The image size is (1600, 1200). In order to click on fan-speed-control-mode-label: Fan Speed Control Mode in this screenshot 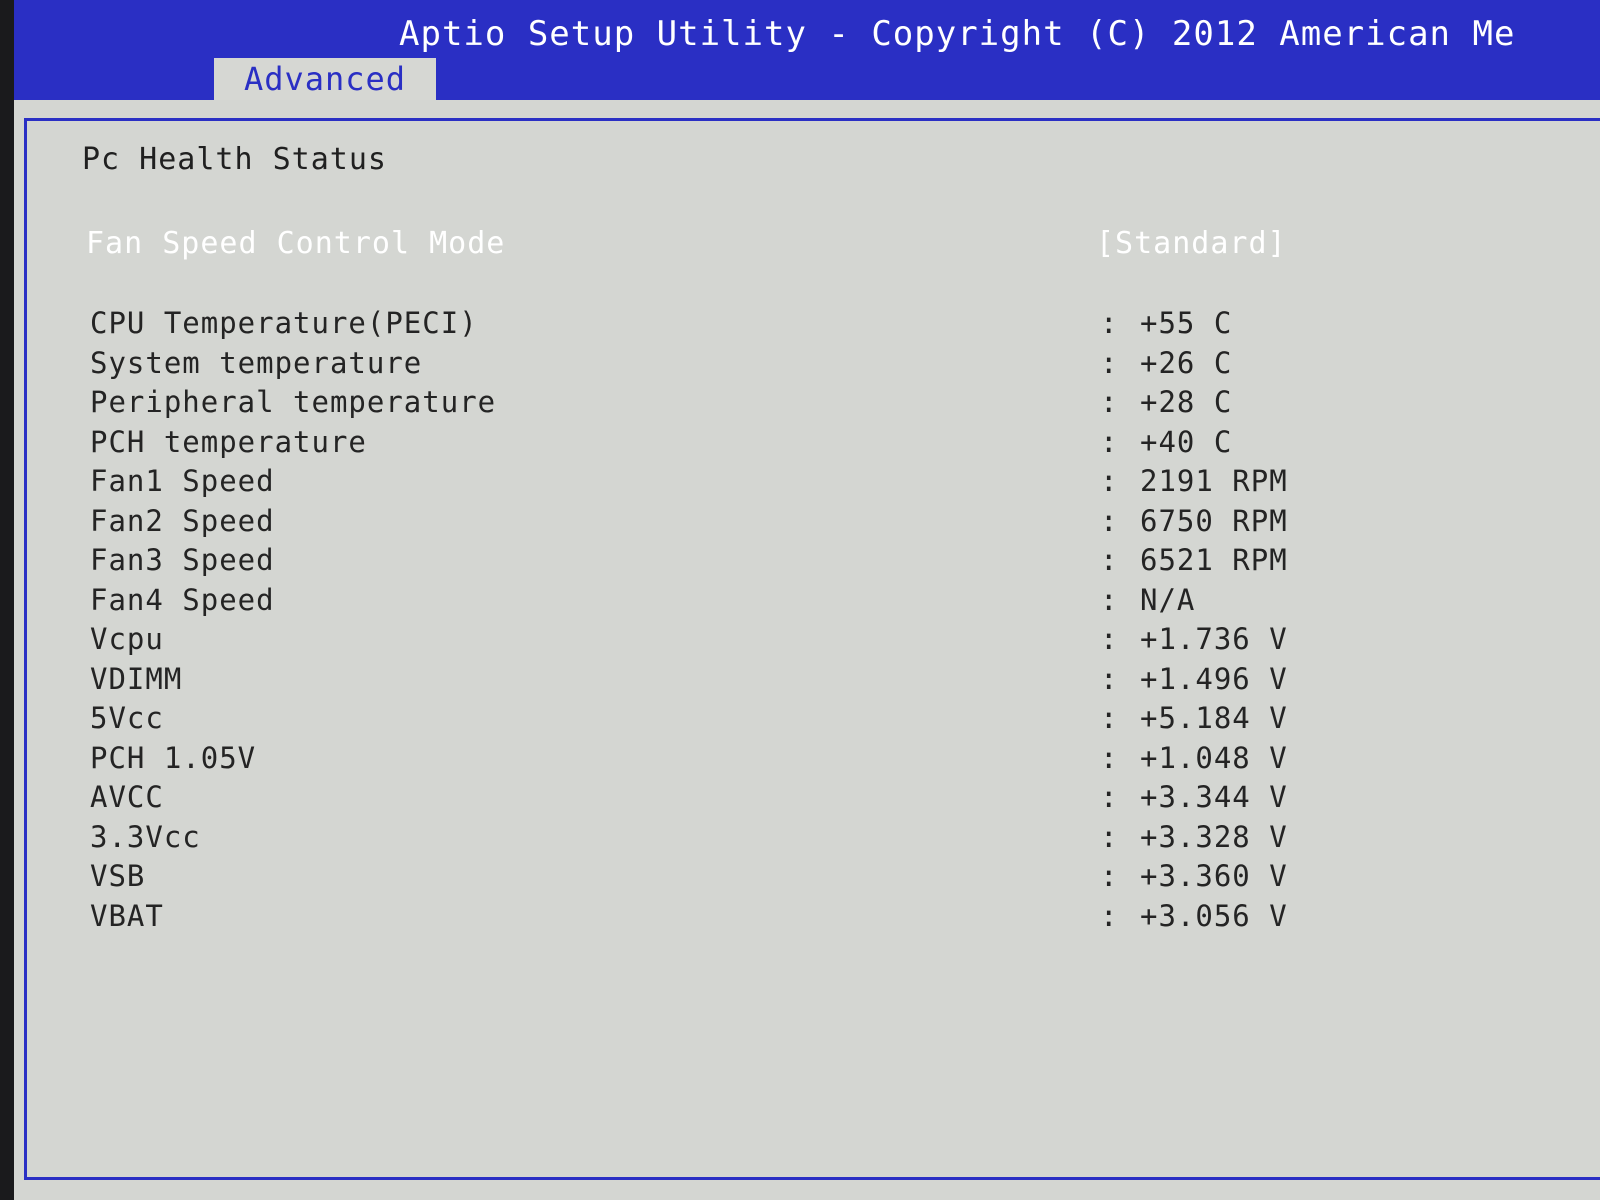, I will do `click(296, 243)`.